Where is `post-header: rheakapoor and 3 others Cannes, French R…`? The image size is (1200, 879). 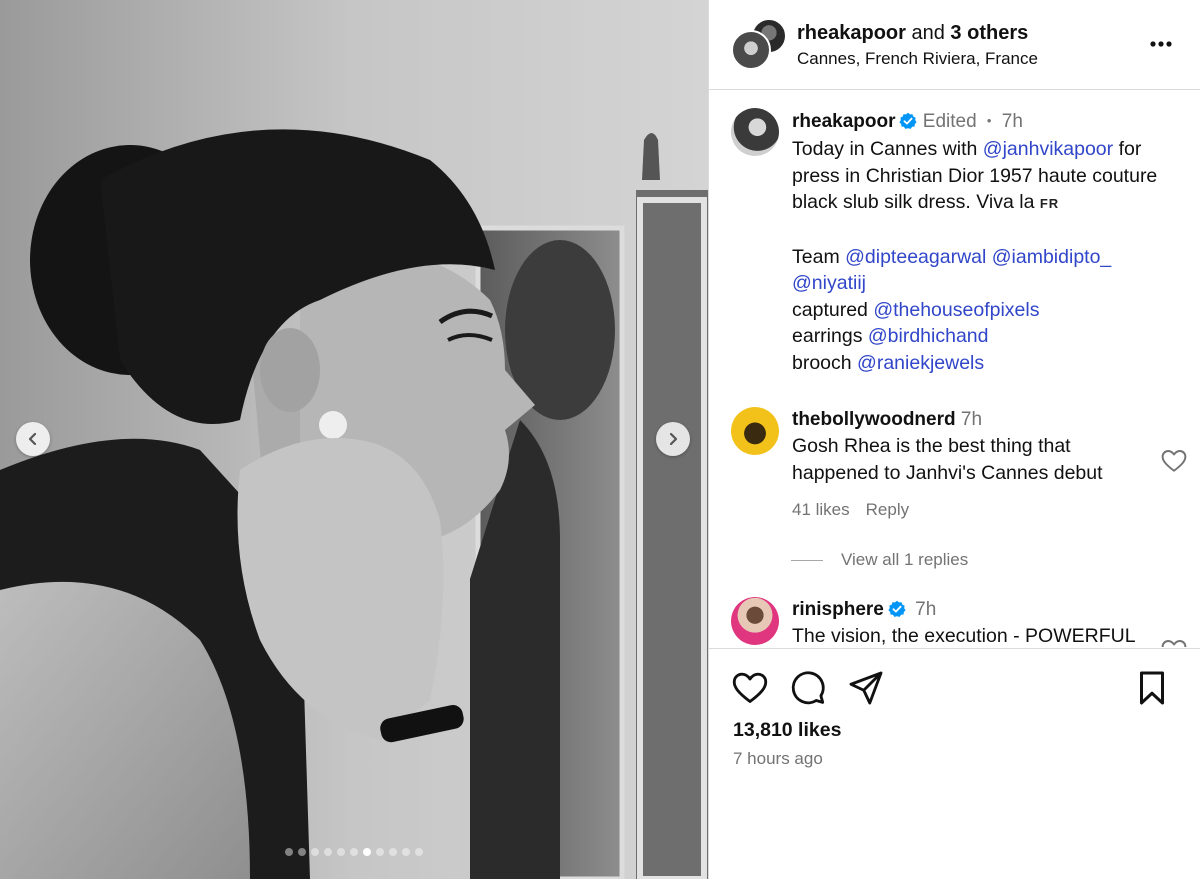 post-header: rheakapoor and 3 others Cannes, French R… is located at coordinates (954, 45).